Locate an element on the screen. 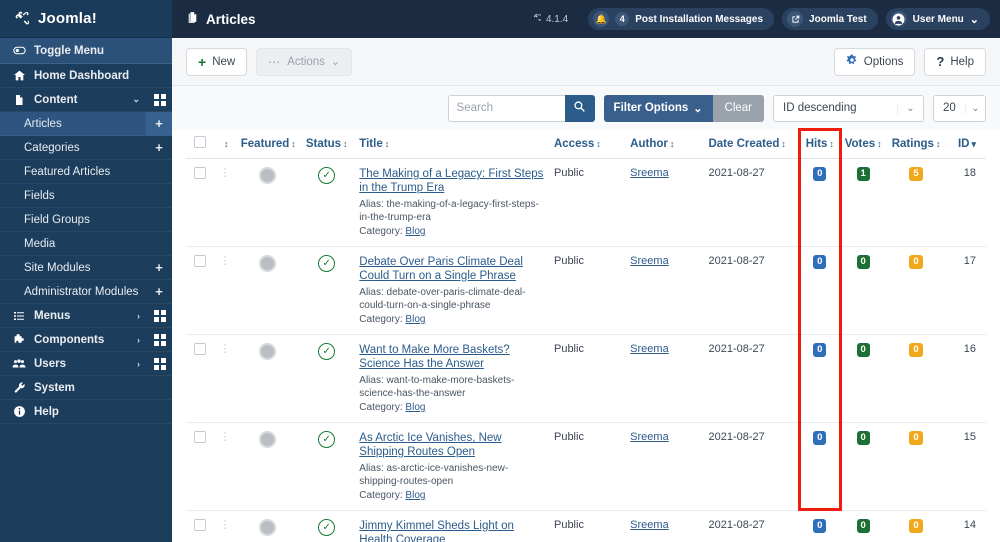 The height and width of the screenshot is (542, 1000). add-article-icon: + is located at coordinates (159, 123).